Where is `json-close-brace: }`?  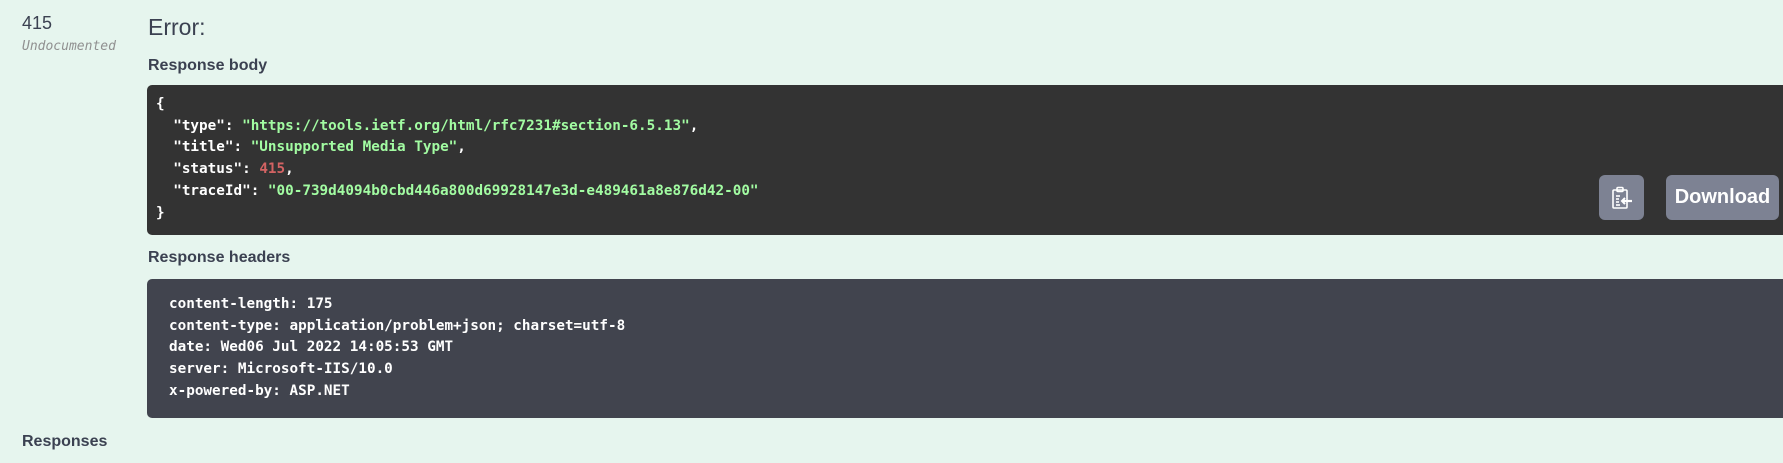
json-close-brace: } is located at coordinates (160, 212).